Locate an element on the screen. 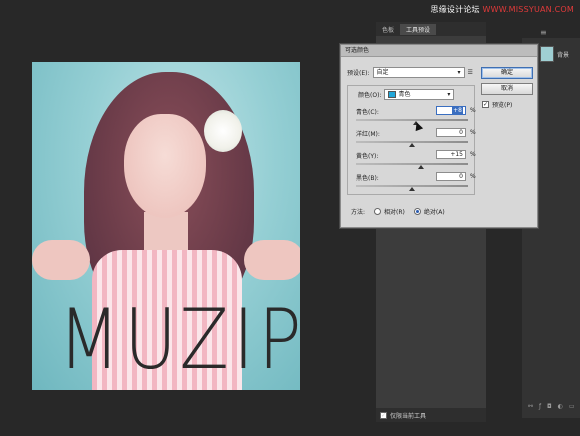 This screenshot has width=580, height=436. preview-row: ✓ 预览(P) is located at coordinates (497, 104).